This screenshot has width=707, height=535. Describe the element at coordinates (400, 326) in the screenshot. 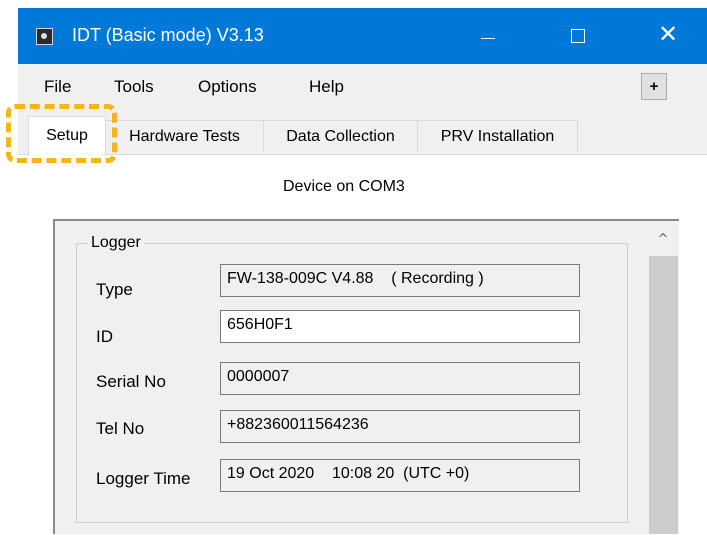

I see `id-field: 656H0F1` at that location.